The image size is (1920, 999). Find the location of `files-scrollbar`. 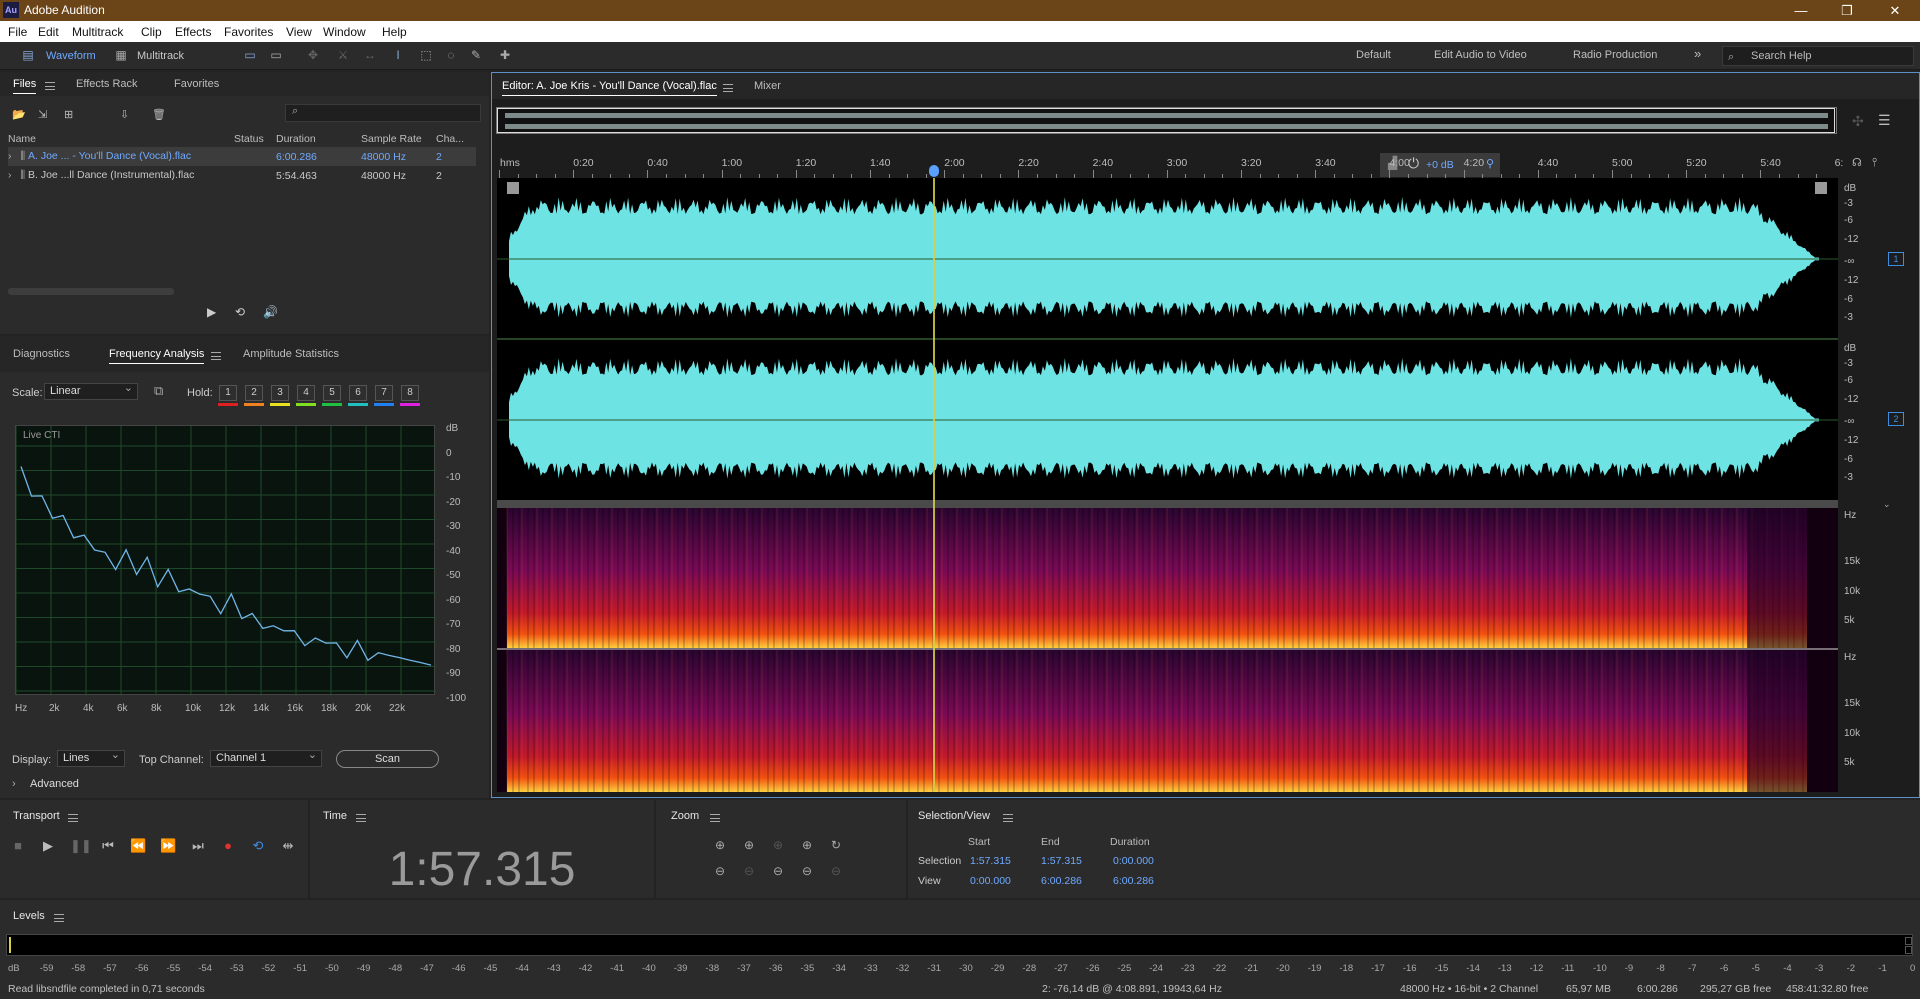

files-scrollbar is located at coordinates (91, 291).